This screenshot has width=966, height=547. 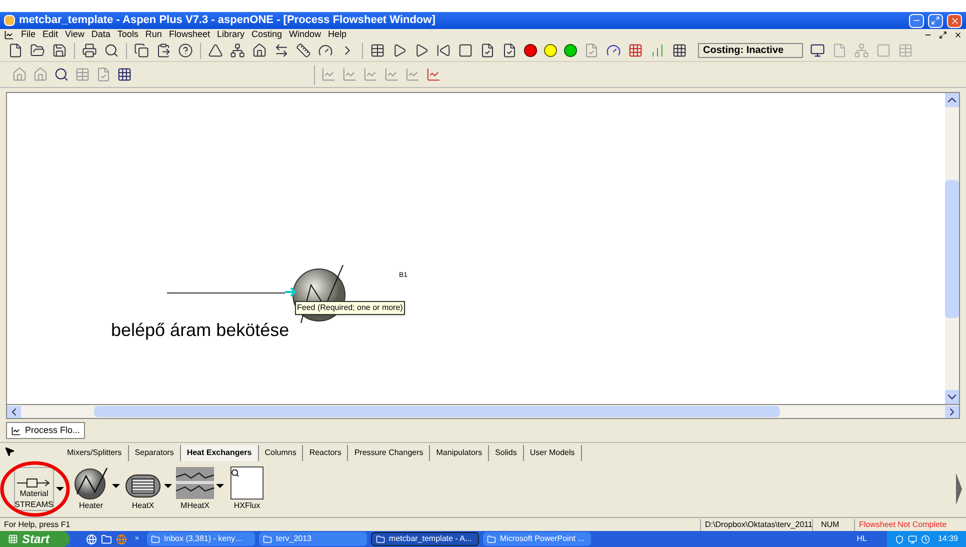 I want to click on stream-arrow-icon, so click(x=34, y=483).